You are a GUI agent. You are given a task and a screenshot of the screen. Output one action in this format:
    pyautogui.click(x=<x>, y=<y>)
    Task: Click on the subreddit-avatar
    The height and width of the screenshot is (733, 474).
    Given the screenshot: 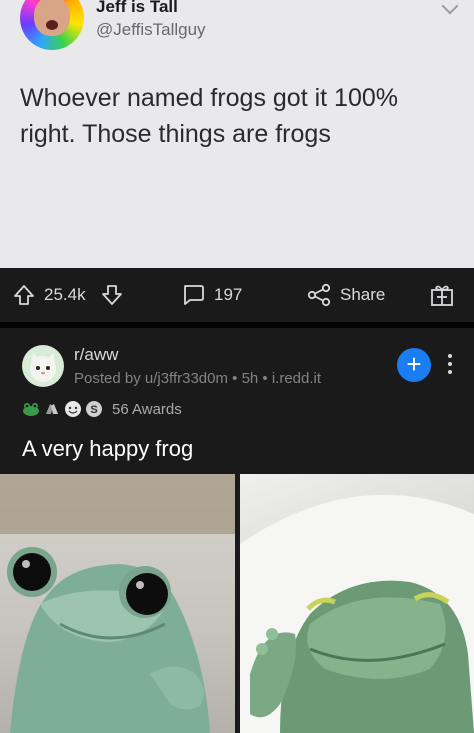 What is the action you would take?
    pyautogui.click(x=43, y=366)
    